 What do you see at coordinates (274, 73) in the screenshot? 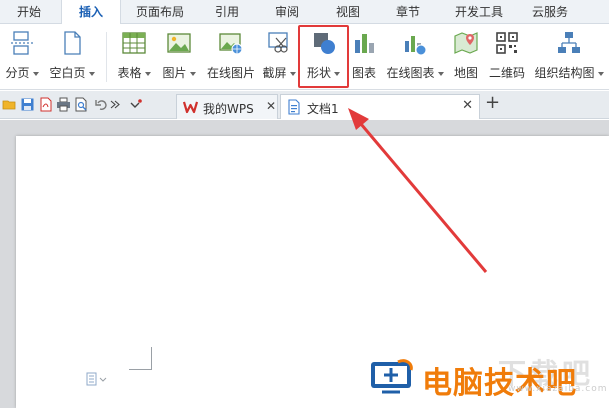
I see `screenshot-label: 截屏` at bounding box center [274, 73].